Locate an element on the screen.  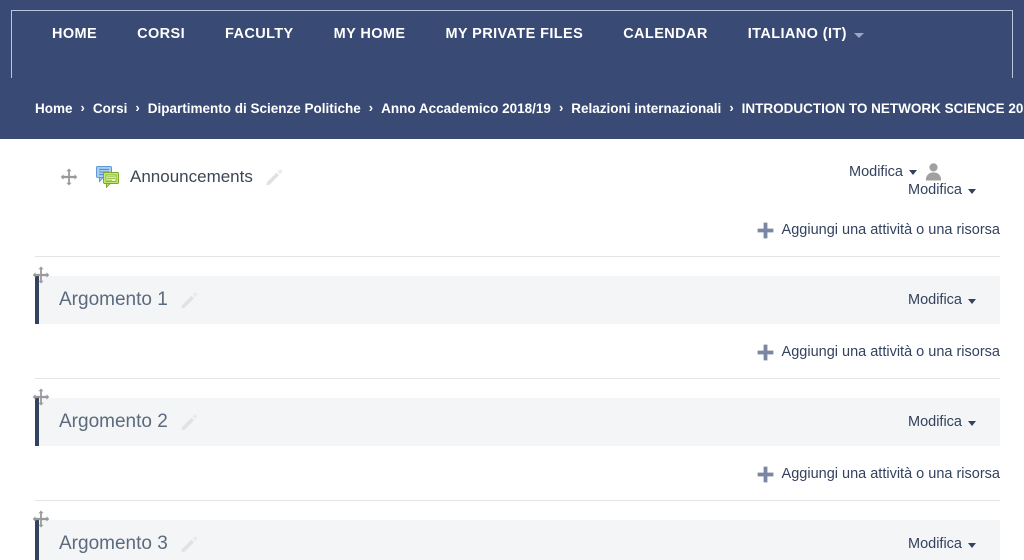
breadcrumb-item-corsi: Corsi is located at coordinates (110, 108).